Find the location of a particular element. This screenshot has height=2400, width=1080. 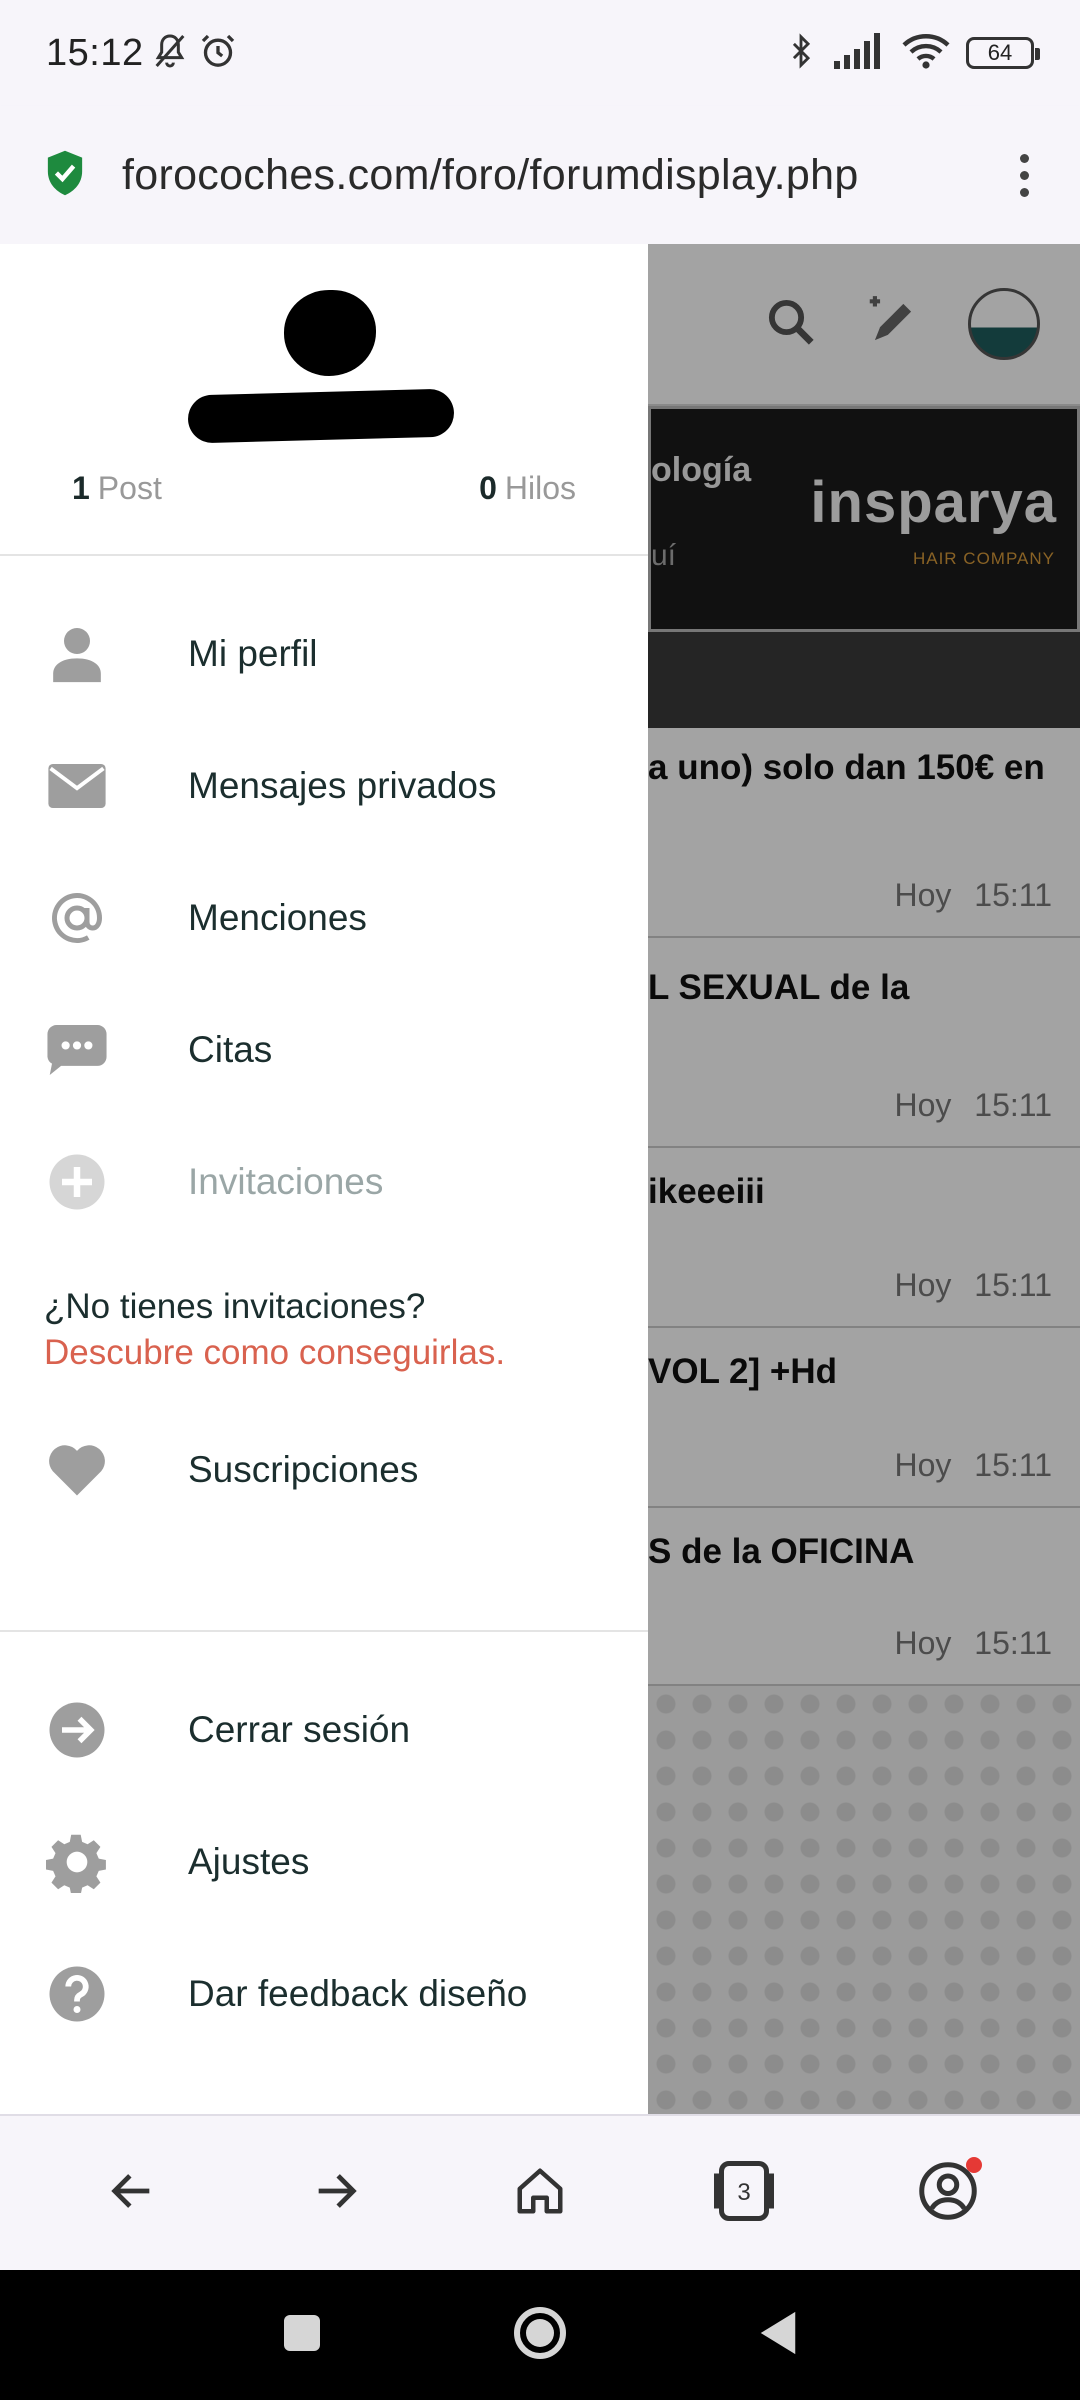

menu-item-settings: Ajustes is located at coordinates (324, 1862).